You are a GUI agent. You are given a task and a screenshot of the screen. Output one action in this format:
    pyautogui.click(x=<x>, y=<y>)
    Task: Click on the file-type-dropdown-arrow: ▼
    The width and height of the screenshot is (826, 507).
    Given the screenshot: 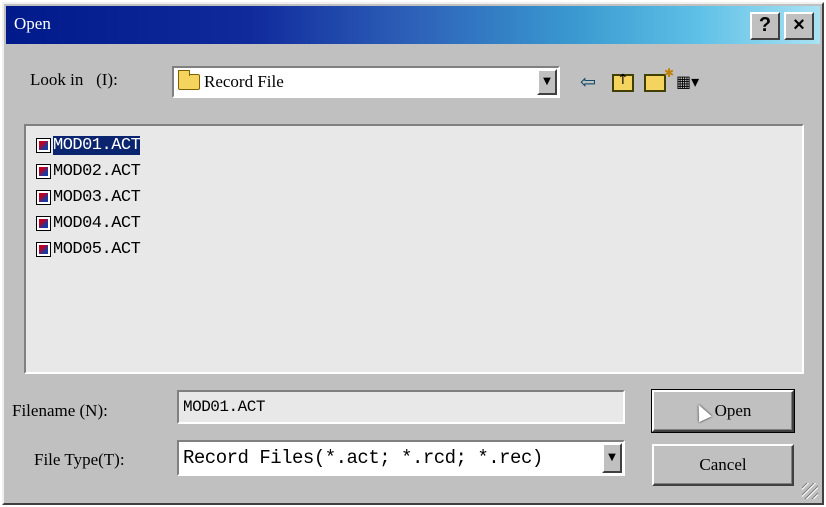 What is the action you would take?
    pyautogui.click(x=612, y=458)
    